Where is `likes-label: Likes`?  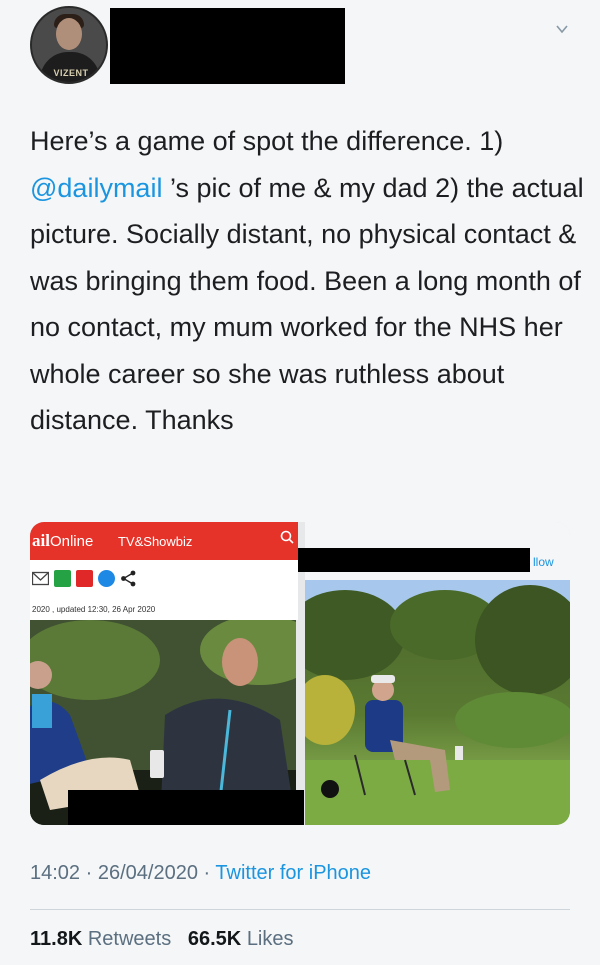
likes-label: Likes is located at coordinates (270, 939).